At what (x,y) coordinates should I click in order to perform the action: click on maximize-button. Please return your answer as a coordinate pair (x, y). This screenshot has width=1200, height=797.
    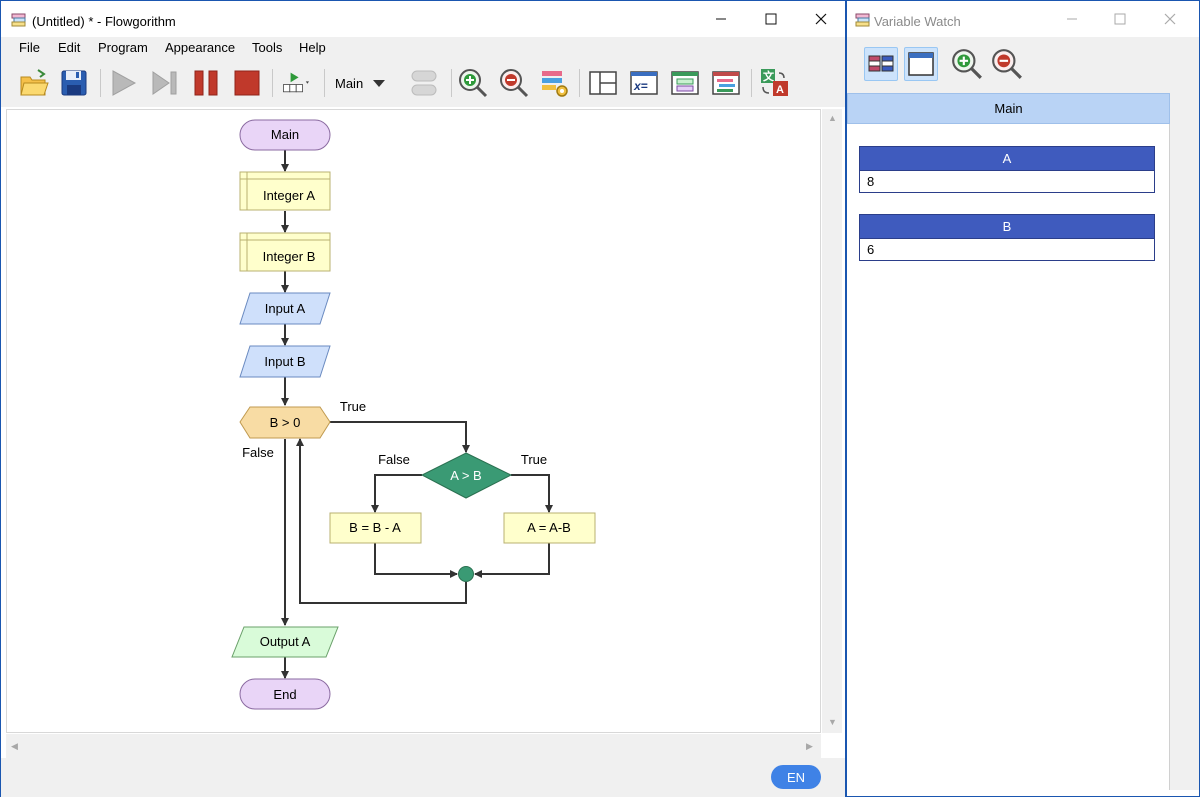
    Looking at the image, I should click on (771, 19).